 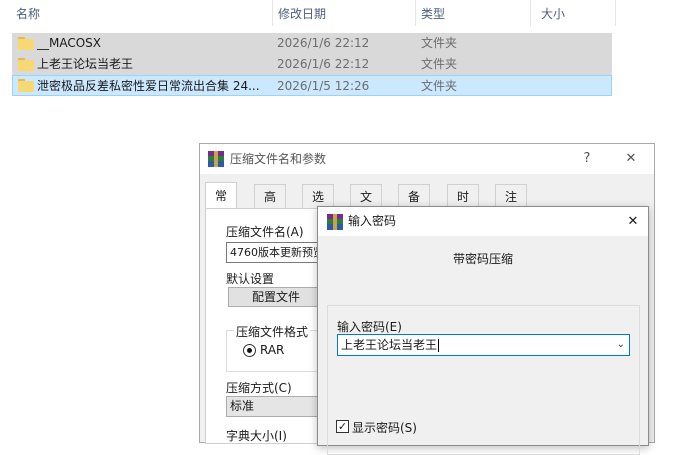 I want to click on show-password-checkbox: ✓, so click(x=342, y=426).